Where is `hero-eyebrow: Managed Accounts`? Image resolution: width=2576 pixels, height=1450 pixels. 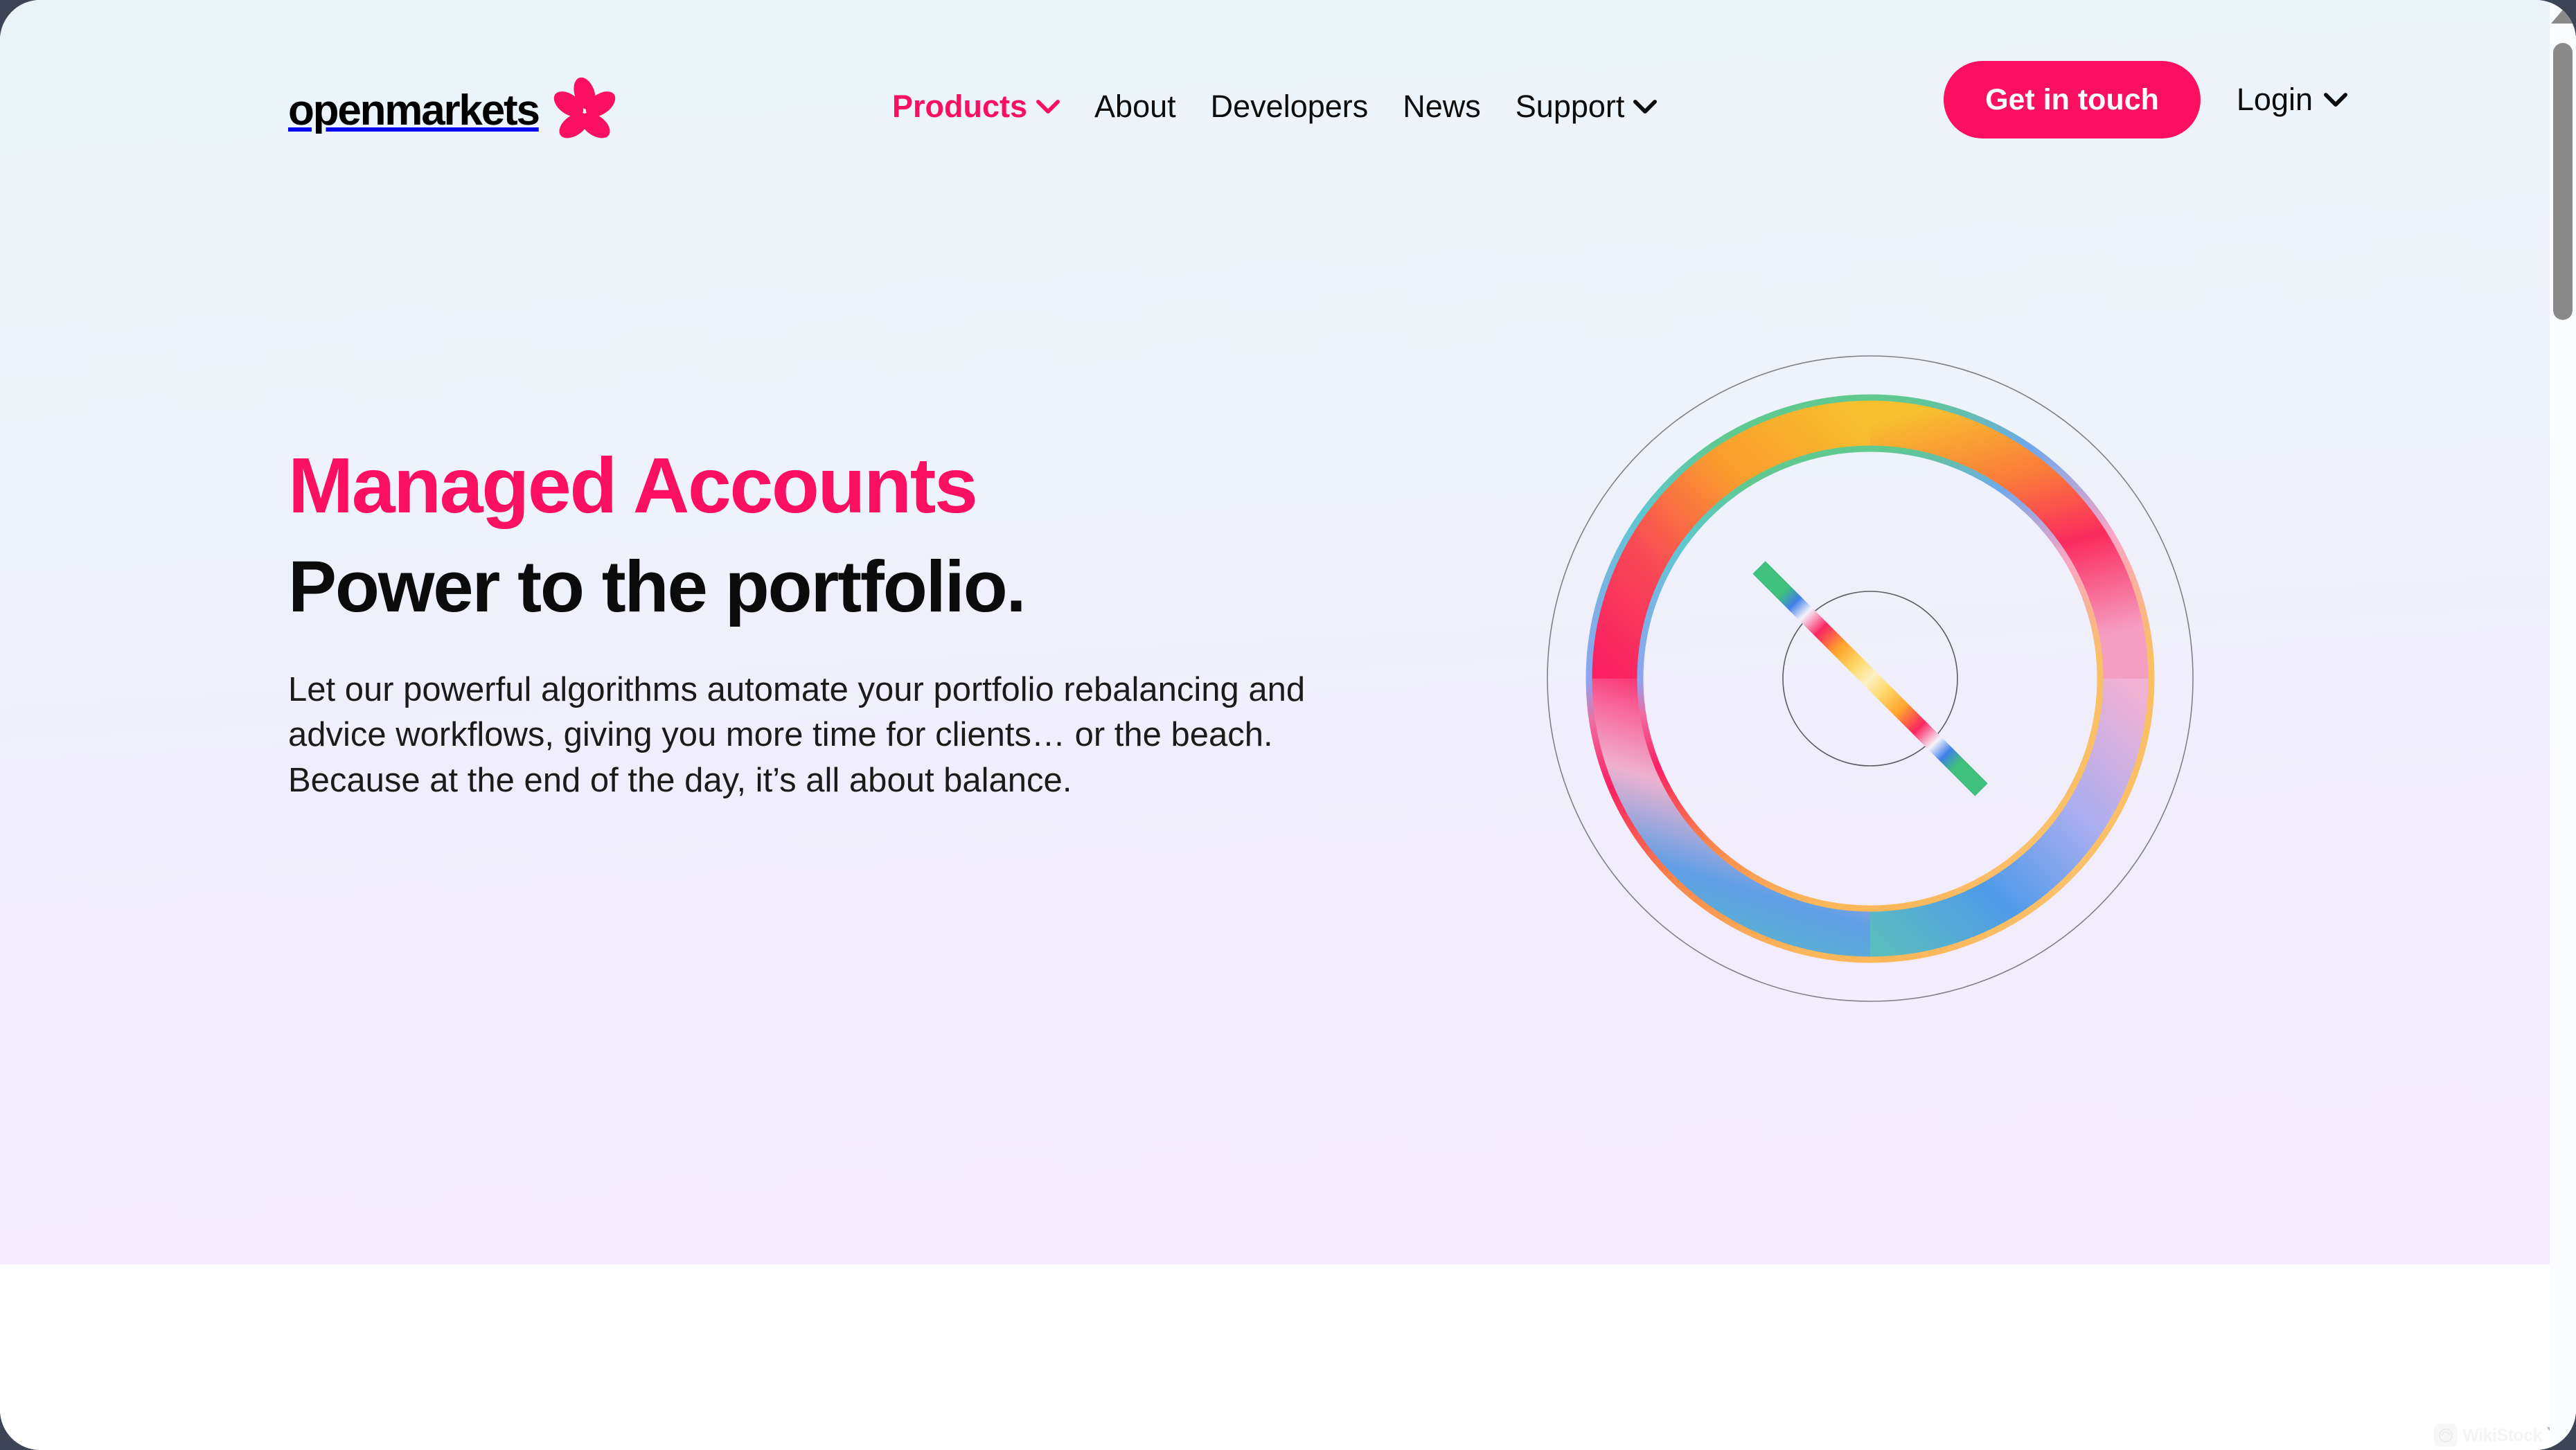
hero-eyebrow: Managed Accounts is located at coordinates (633, 486).